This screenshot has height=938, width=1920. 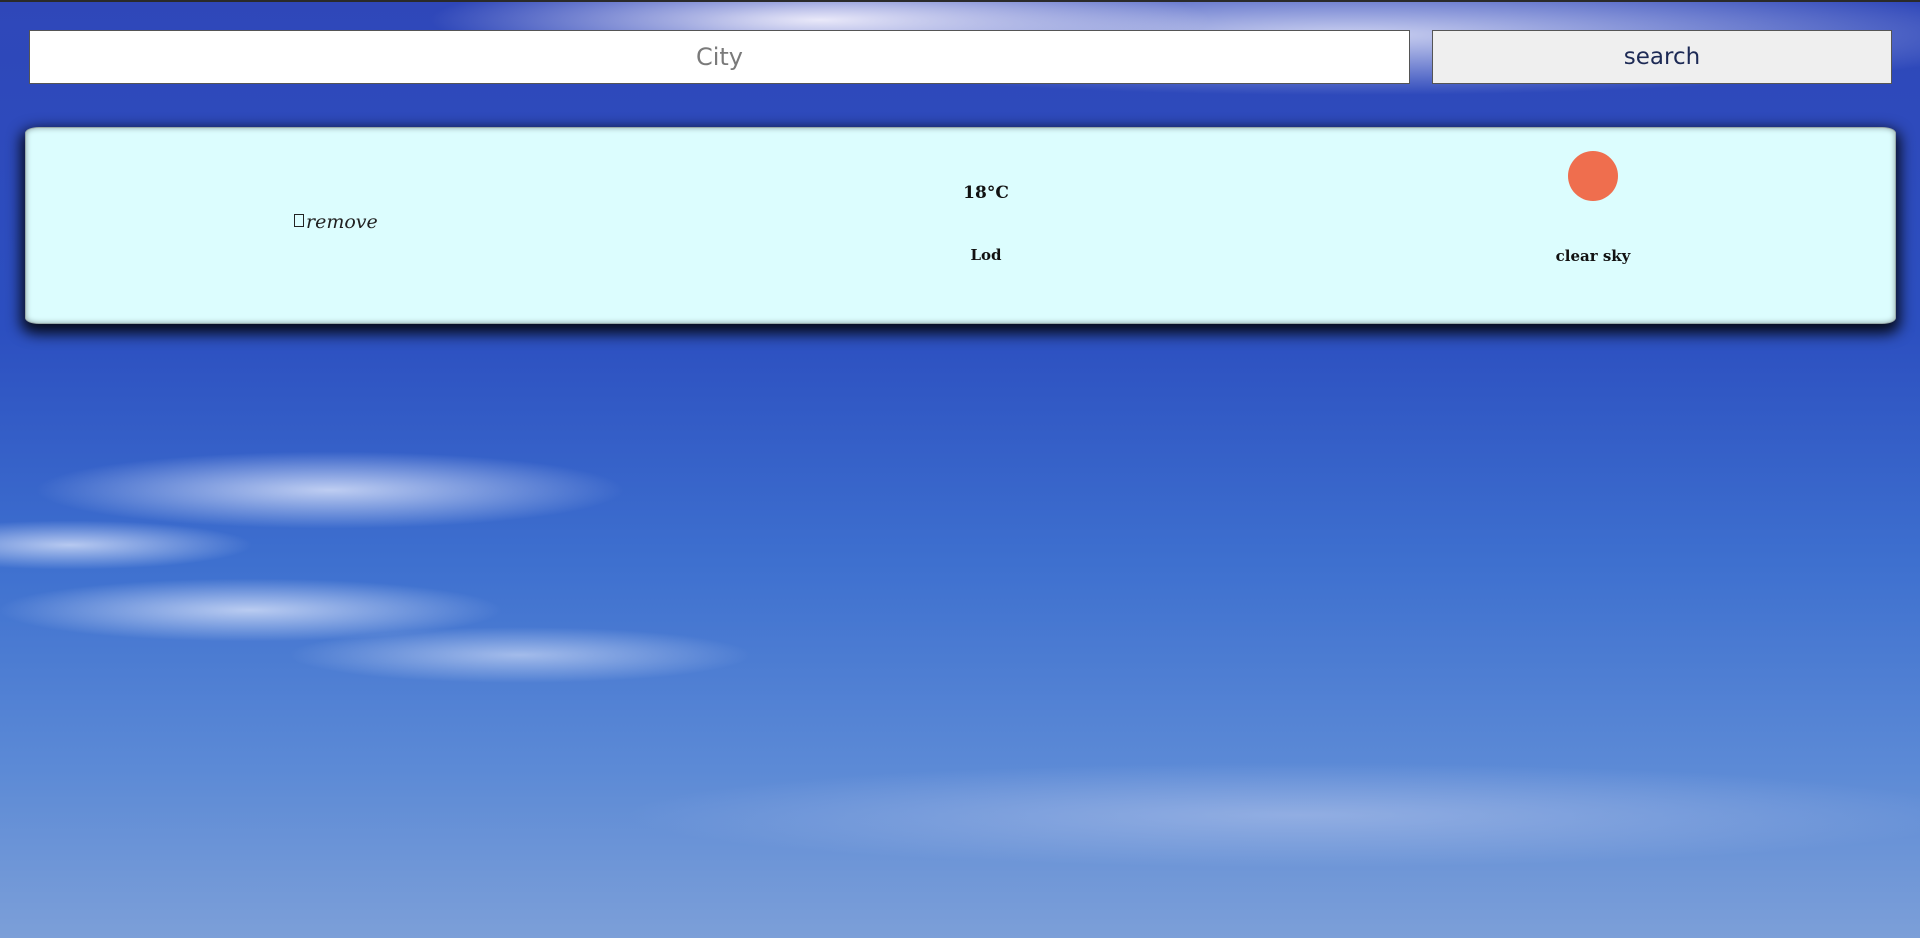 I want to click on remove-label: remove, so click(x=342, y=222).